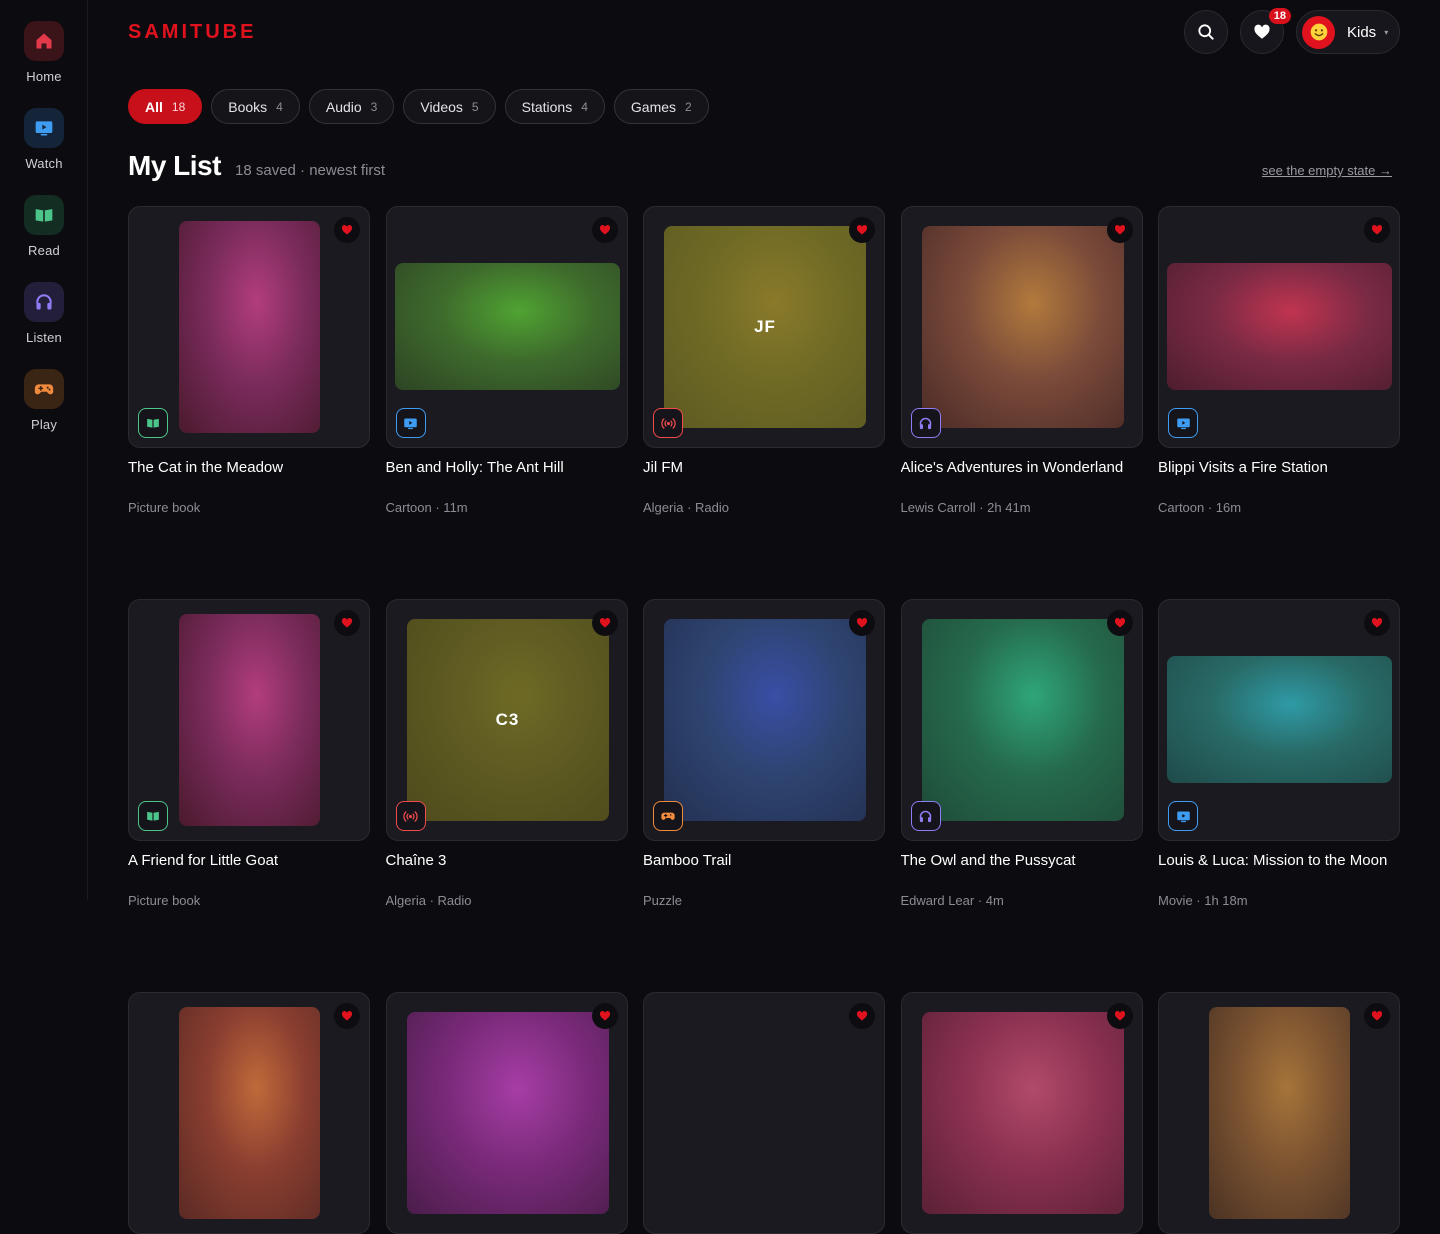 The width and height of the screenshot is (1440, 1234). I want to click on saved-item-card: The Owl and the Pussycat Edward Lear · 4m, so click(1021, 753).